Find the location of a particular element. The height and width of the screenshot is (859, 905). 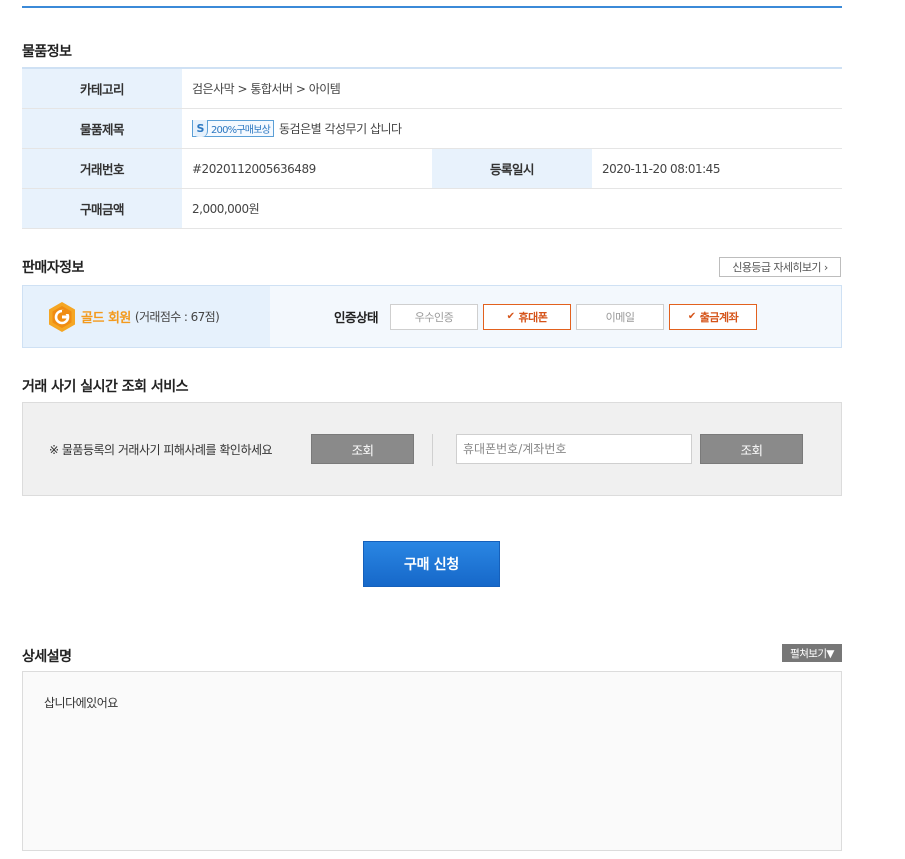

detail-title: 상세설명 is located at coordinates (47, 657).